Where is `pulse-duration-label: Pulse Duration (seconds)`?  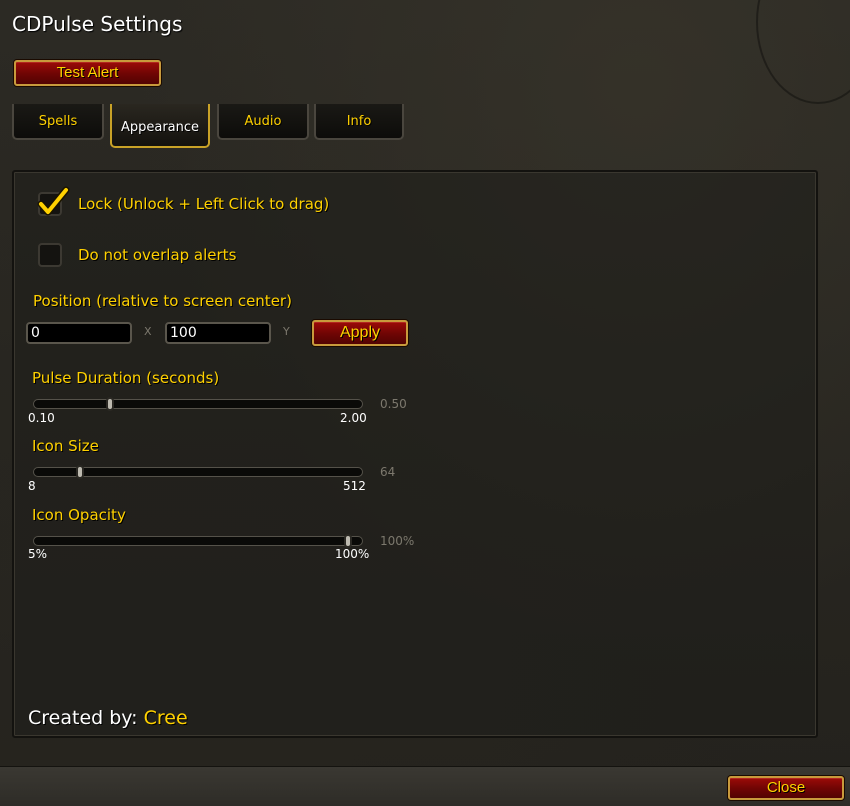 pulse-duration-label: Pulse Duration (seconds) is located at coordinates (126, 378).